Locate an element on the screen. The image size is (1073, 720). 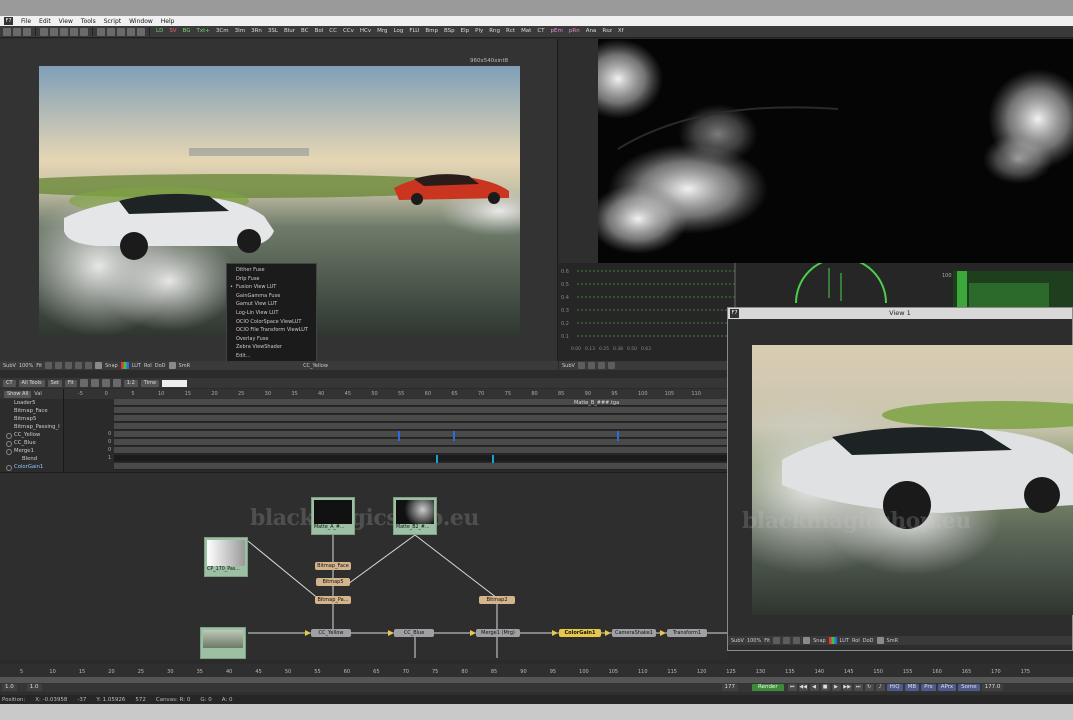
tool-button: 3Im is located at coordinates (240, 31).